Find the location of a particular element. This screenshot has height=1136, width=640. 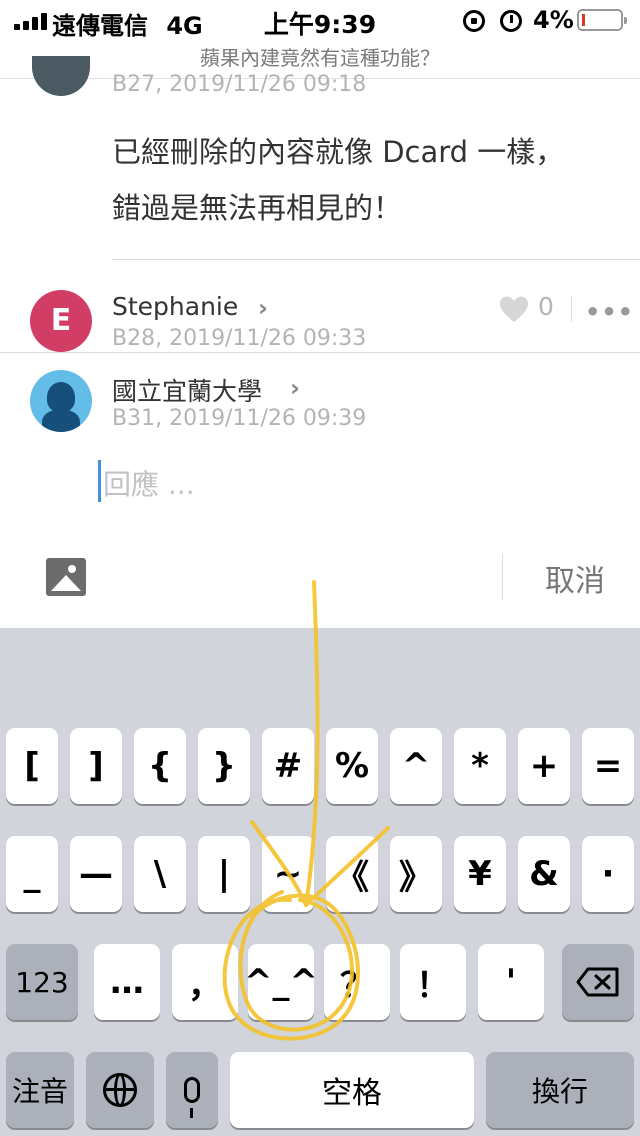

status-bar: 遠傳電信 4G 上午9:39 4% is located at coordinates (320, 20).